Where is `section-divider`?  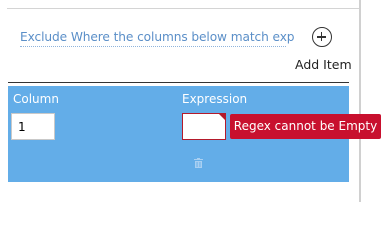 section-divider is located at coordinates (178, 82).